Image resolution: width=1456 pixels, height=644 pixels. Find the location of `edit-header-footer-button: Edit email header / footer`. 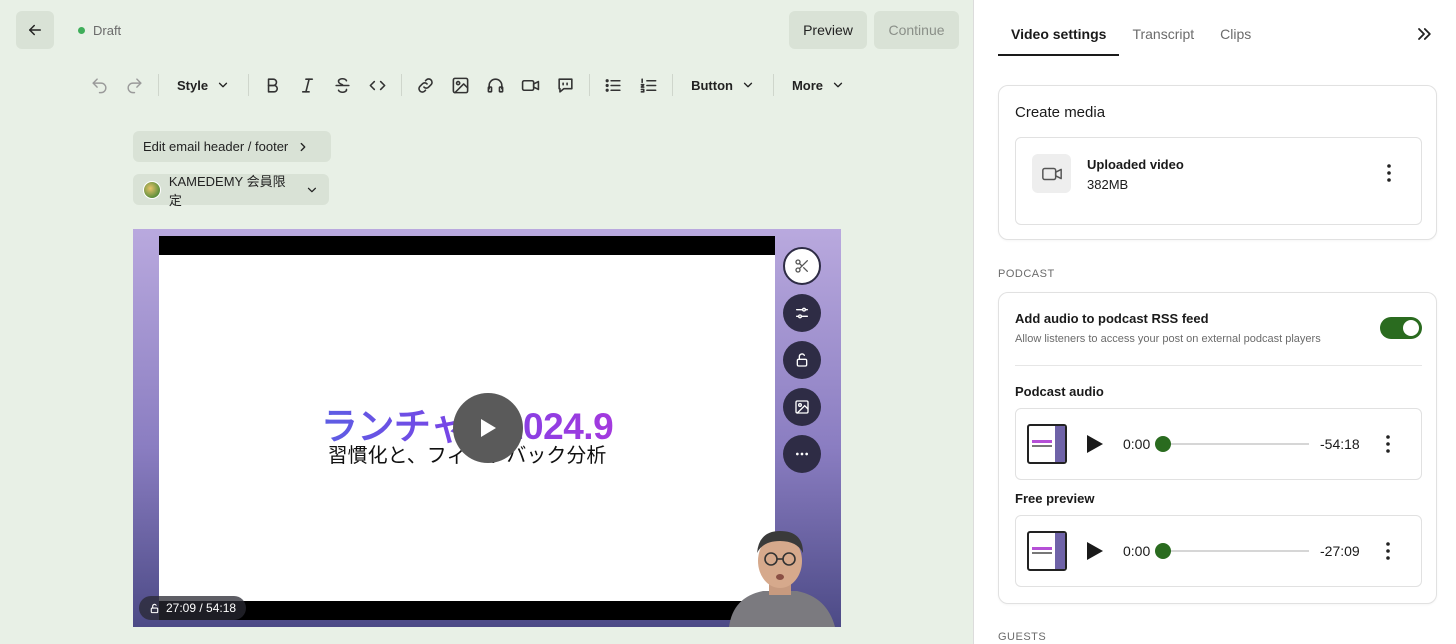

edit-header-footer-button: Edit email header / footer is located at coordinates (232, 146).